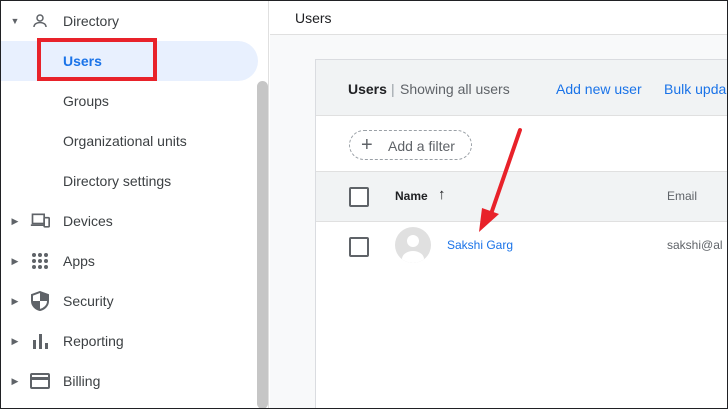 Image resolution: width=728 pixels, height=409 pixels. What do you see at coordinates (134, 301) in the screenshot?
I see `sidebar-item-security: ▶ Security` at bounding box center [134, 301].